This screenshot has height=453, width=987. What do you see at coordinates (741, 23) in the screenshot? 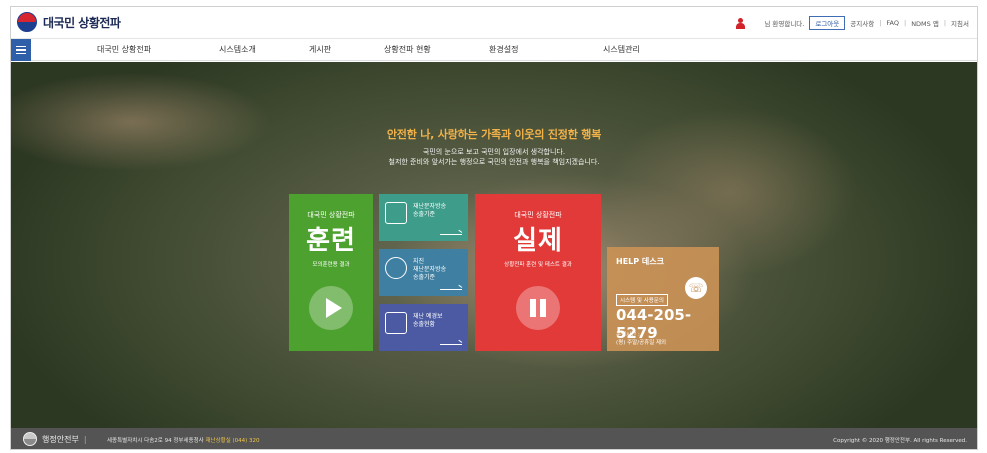
I see `user-icon` at bounding box center [741, 23].